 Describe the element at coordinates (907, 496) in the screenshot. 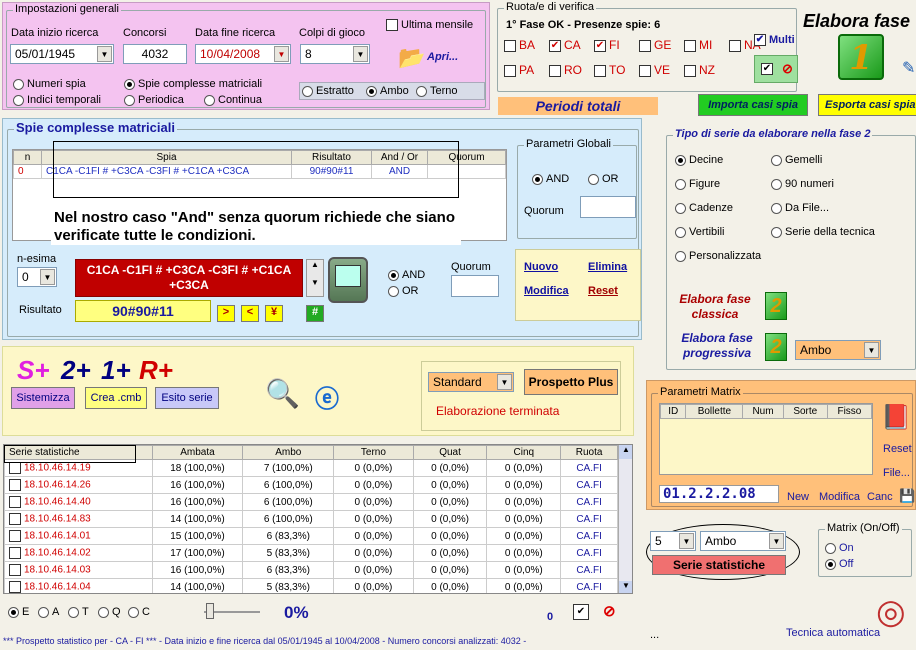

I see `save-icon: 💾` at that location.